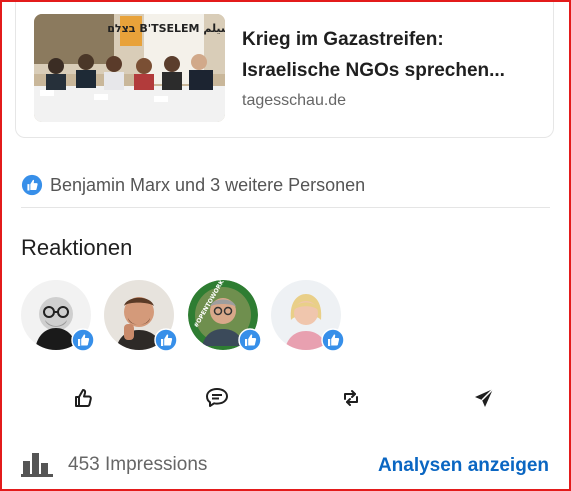  Describe the element at coordinates (138, 464) in the screenshot. I see `impressions-text: 453 Impressions` at that location.